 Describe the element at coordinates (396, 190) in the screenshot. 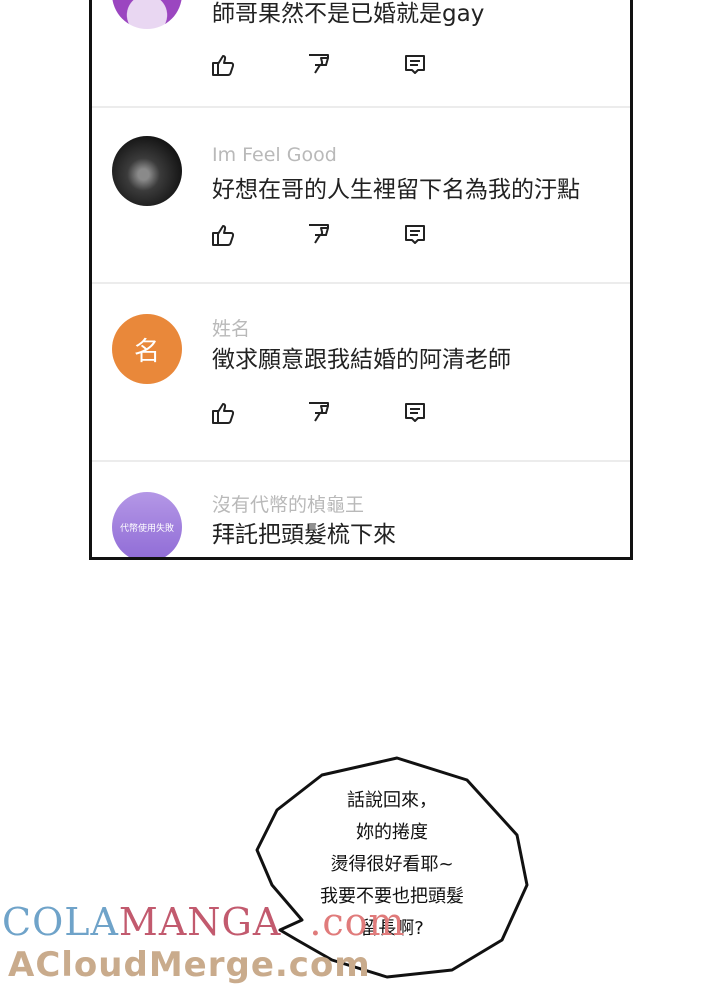

I see `comment-text: 好想在哥的人生裡留下名為我的汙點` at that location.